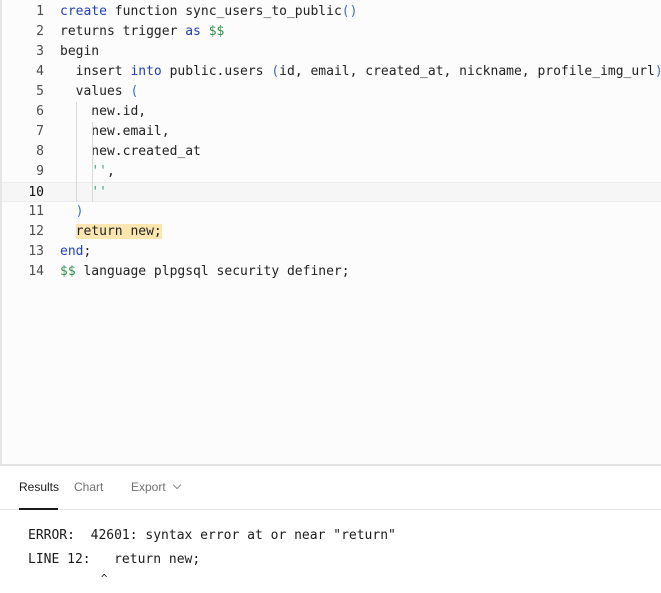 The height and width of the screenshot is (593, 661). I want to click on indent-guide-outer, so click(76, 152).